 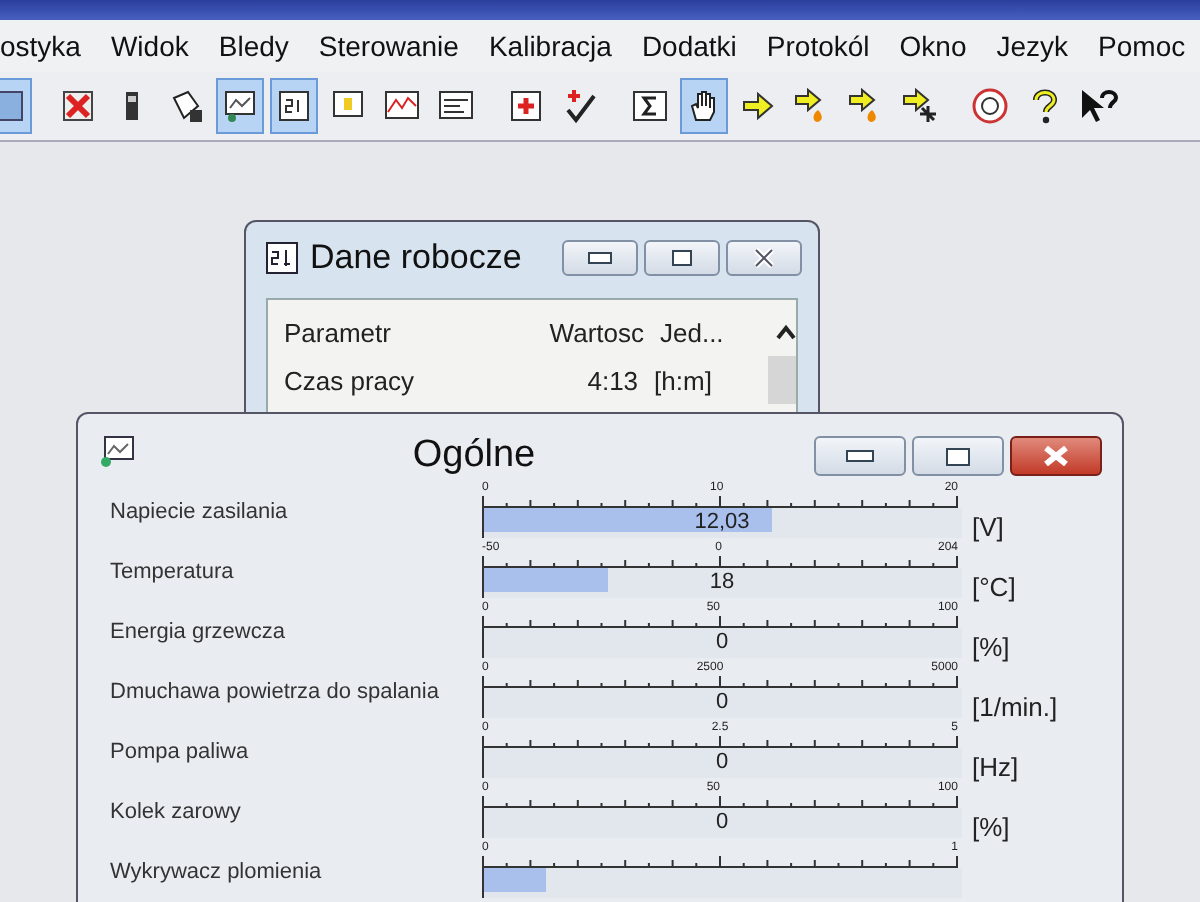 I want to click on menu-item: Pomoc, so click(x=1142, y=46).